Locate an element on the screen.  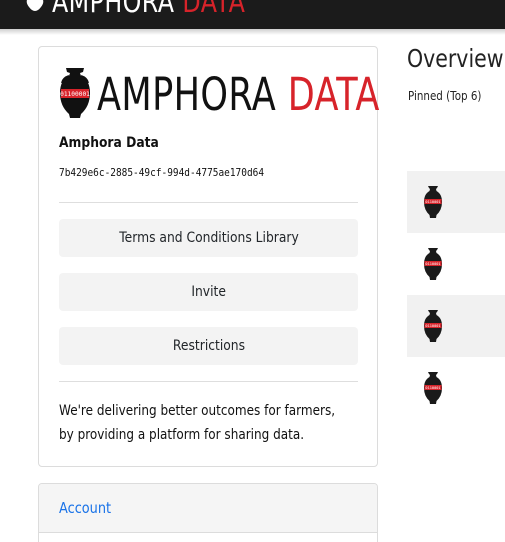
organisation-id: 7b429e6c-2885-49cf-994d-4775ae170d64 is located at coordinates (162, 172).